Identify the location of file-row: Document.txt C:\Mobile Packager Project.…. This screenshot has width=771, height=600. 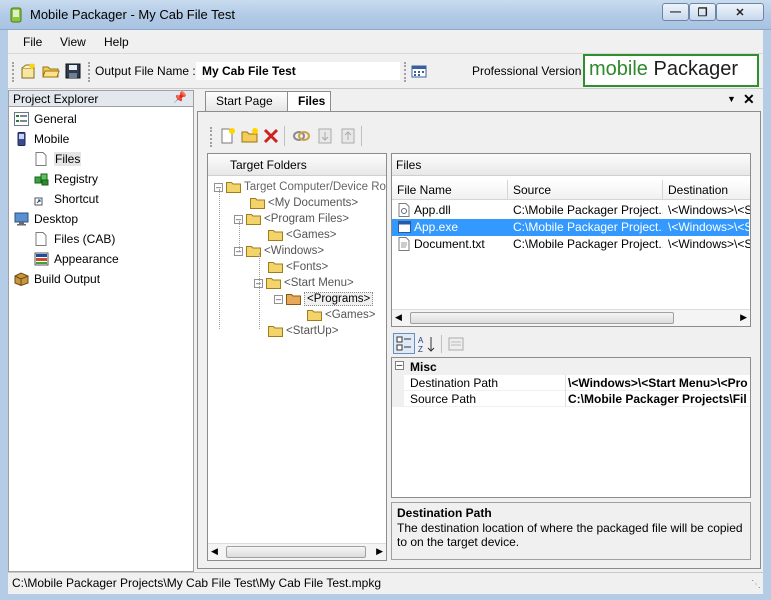
(571, 244).